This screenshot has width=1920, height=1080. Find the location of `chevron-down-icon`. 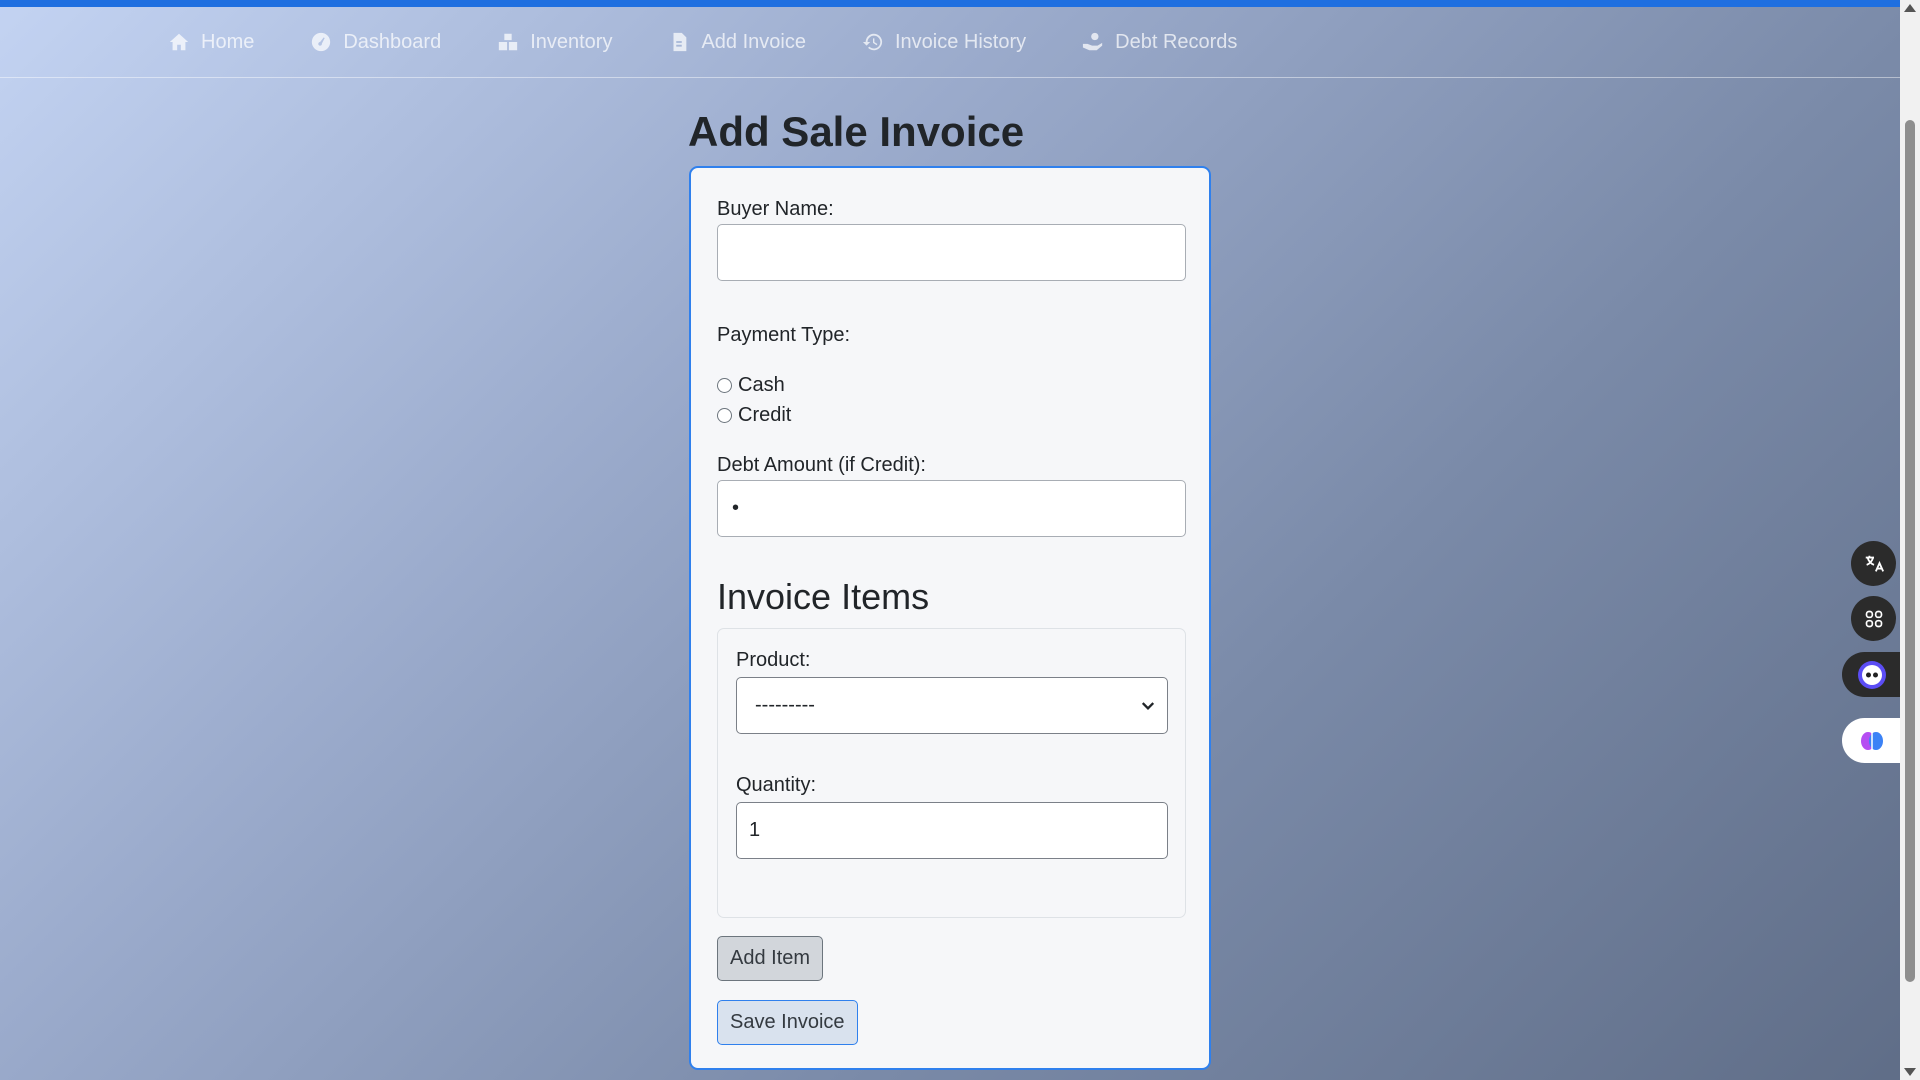

chevron-down-icon is located at coordinates (1148, 705).